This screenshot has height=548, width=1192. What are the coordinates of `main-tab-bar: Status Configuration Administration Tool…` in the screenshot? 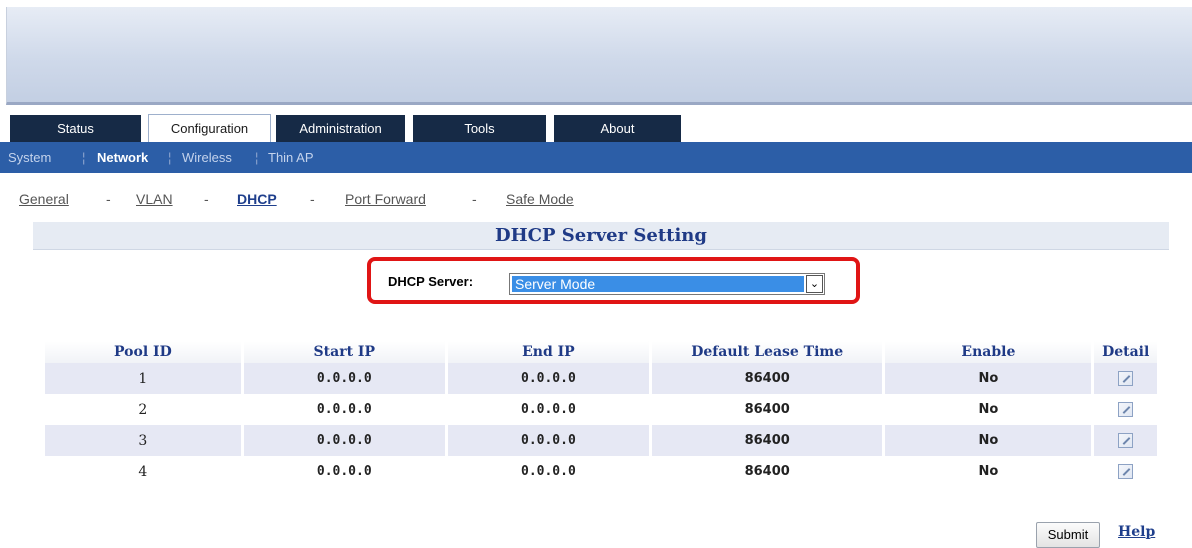 It's located at (596, 128).